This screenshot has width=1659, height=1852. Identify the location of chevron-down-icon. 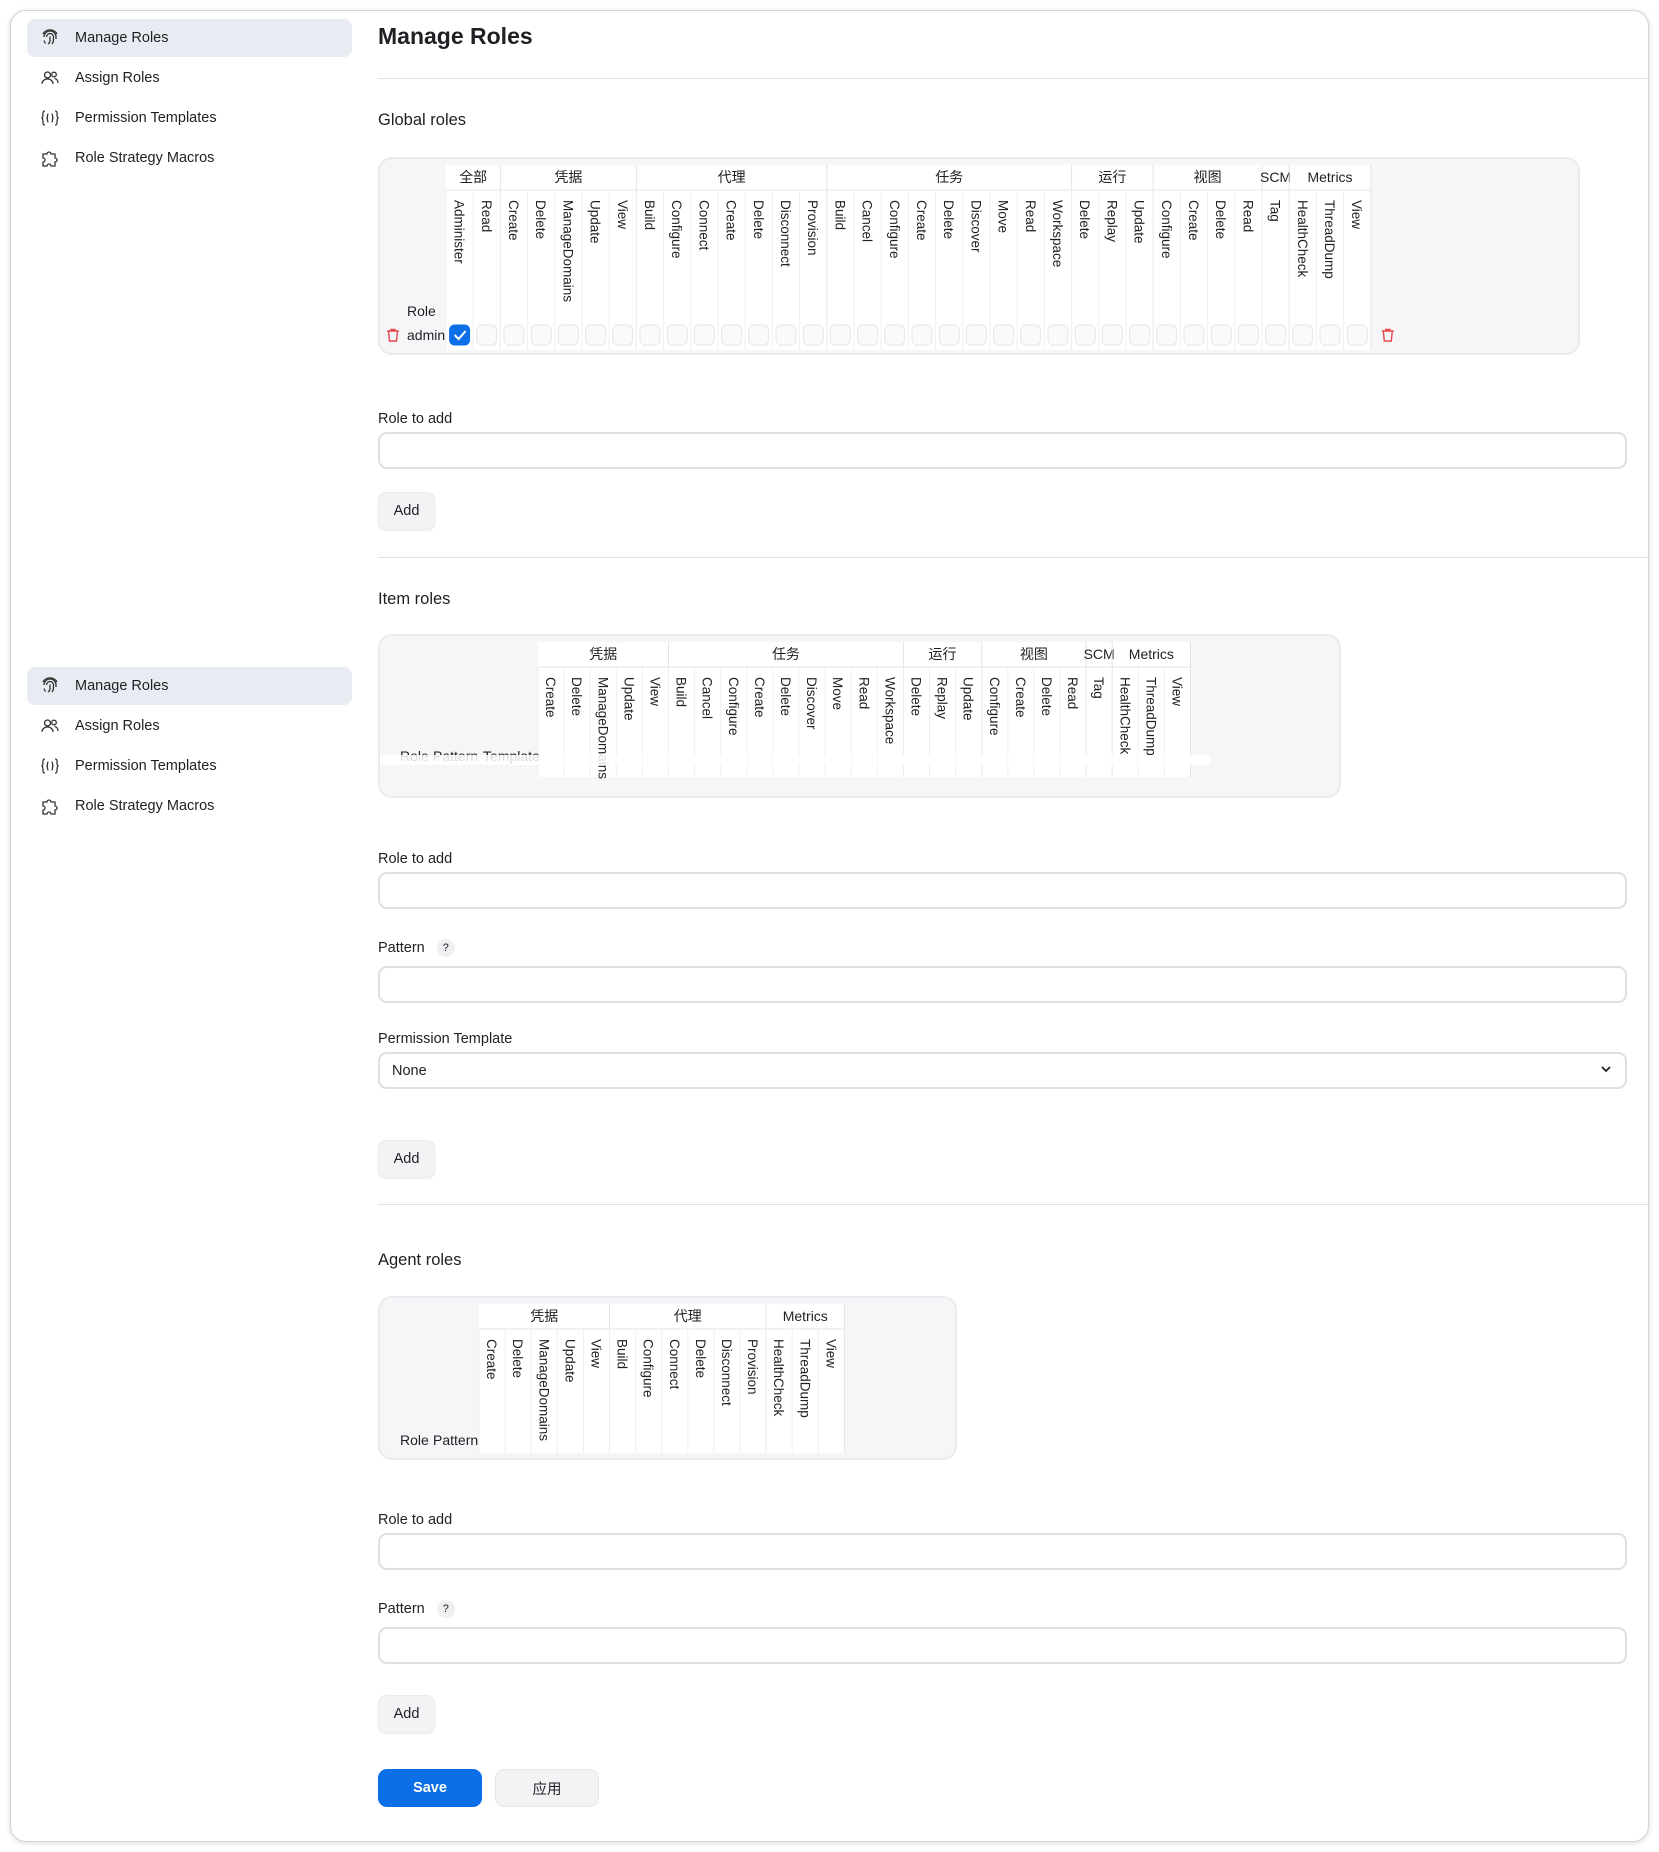
(1606, 1071).